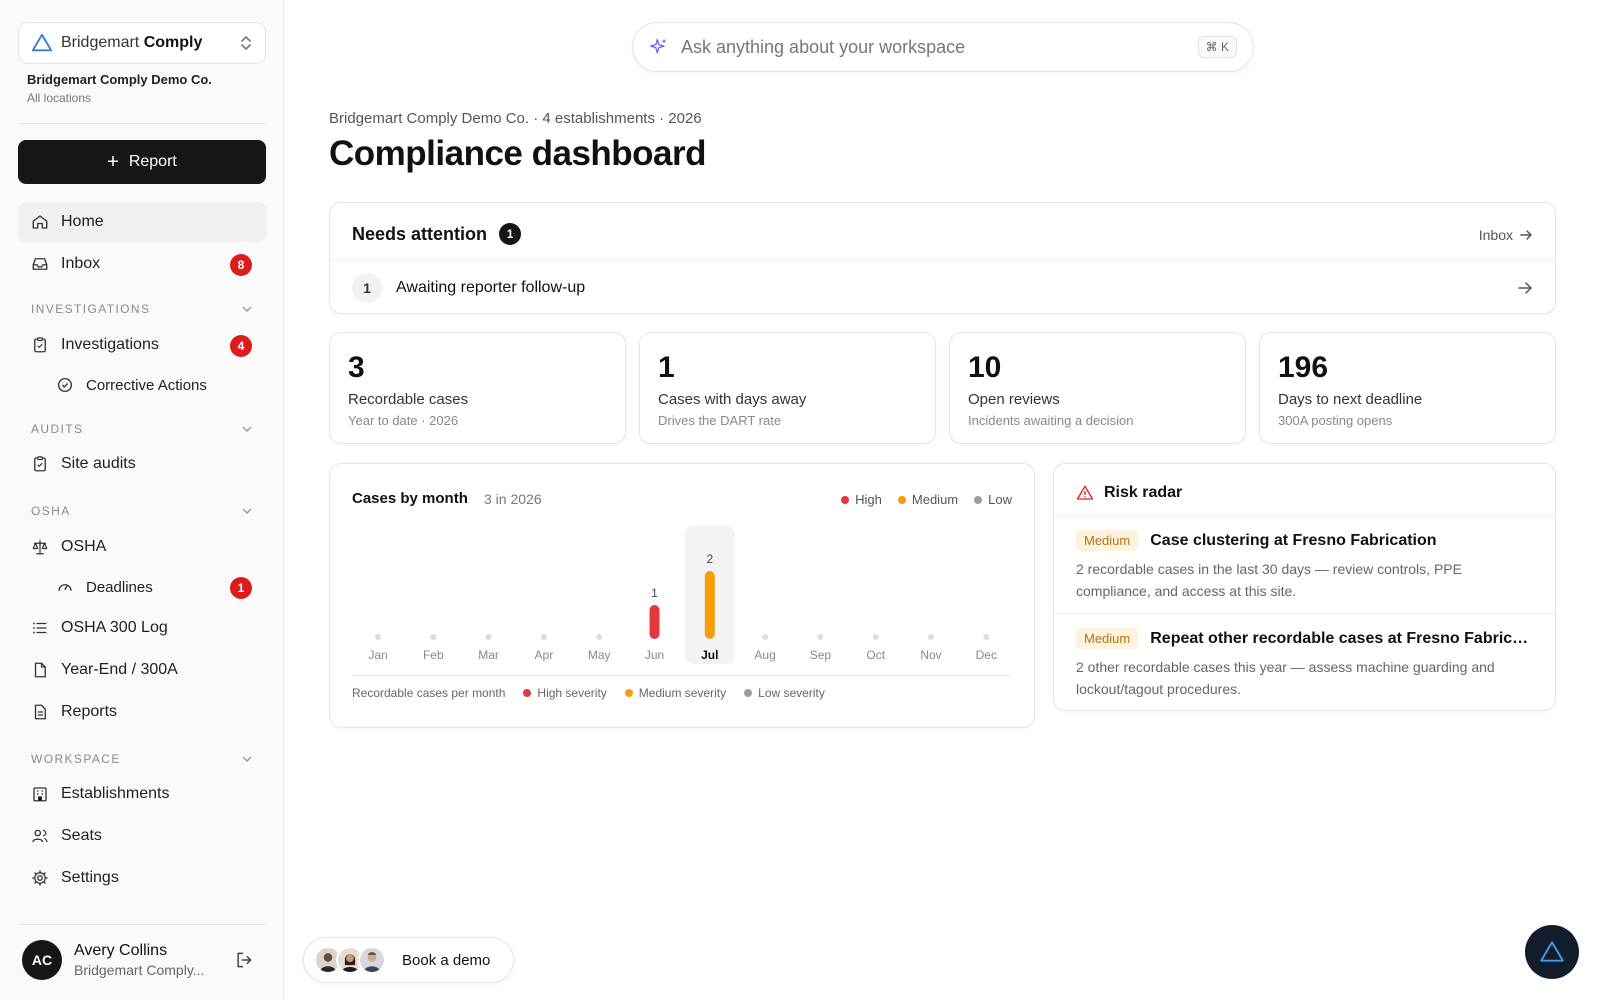  Describe the element at coordinates (1506, 235) in the screenshot. I see `inbox-link: Inbox` at that location.